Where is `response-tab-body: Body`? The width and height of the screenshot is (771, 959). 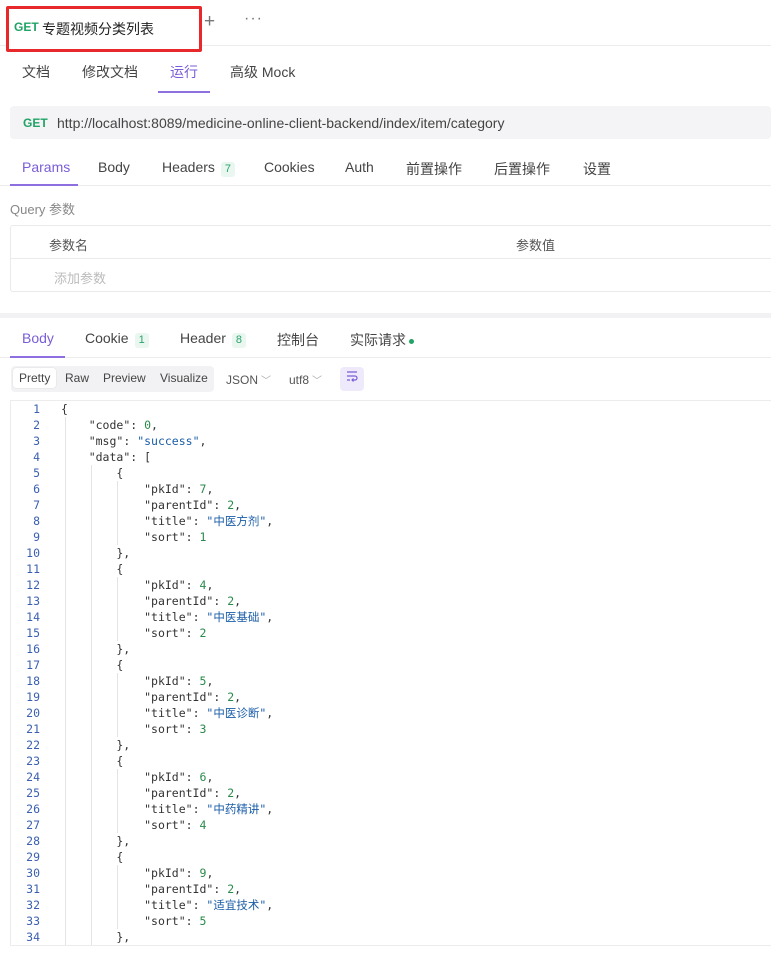 response-tab-body: Body is located at coordinates (38, 338).